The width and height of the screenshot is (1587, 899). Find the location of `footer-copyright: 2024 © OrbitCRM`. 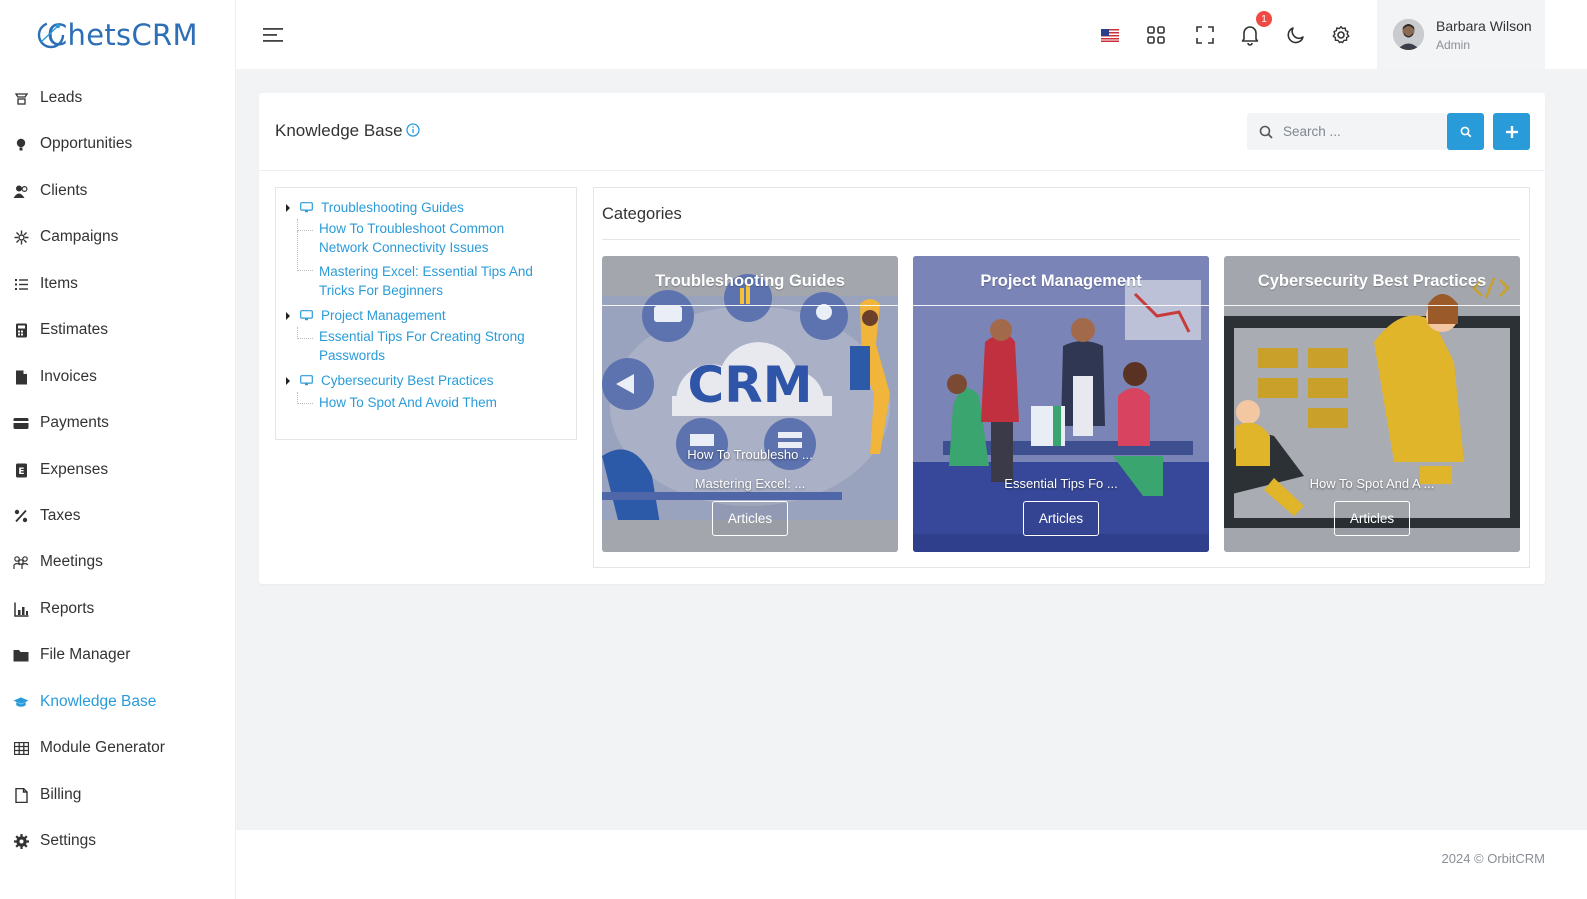

footer-copyright: 2024 © OrbitCRM is located at coordinates (1493, 858).